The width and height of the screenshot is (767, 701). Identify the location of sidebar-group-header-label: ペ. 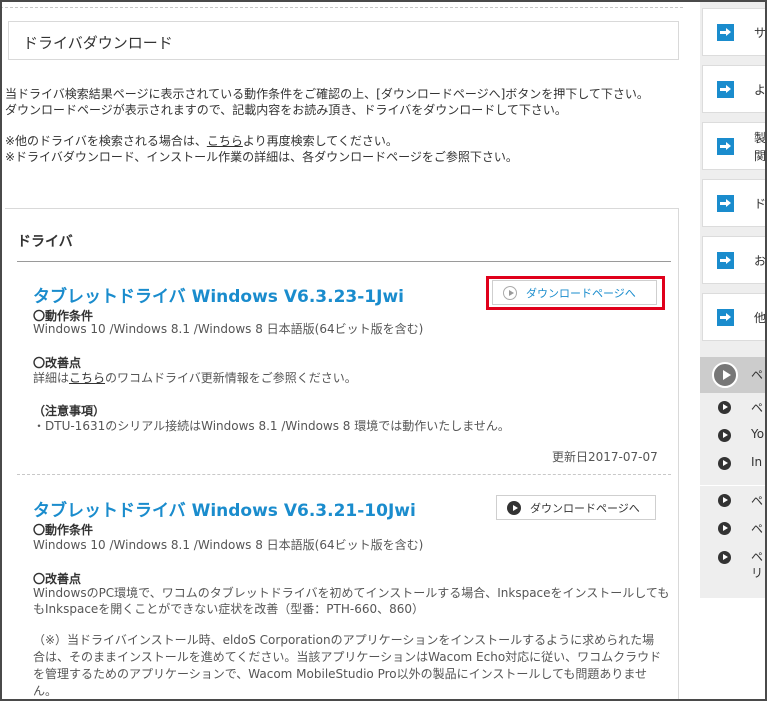
(757, 375).